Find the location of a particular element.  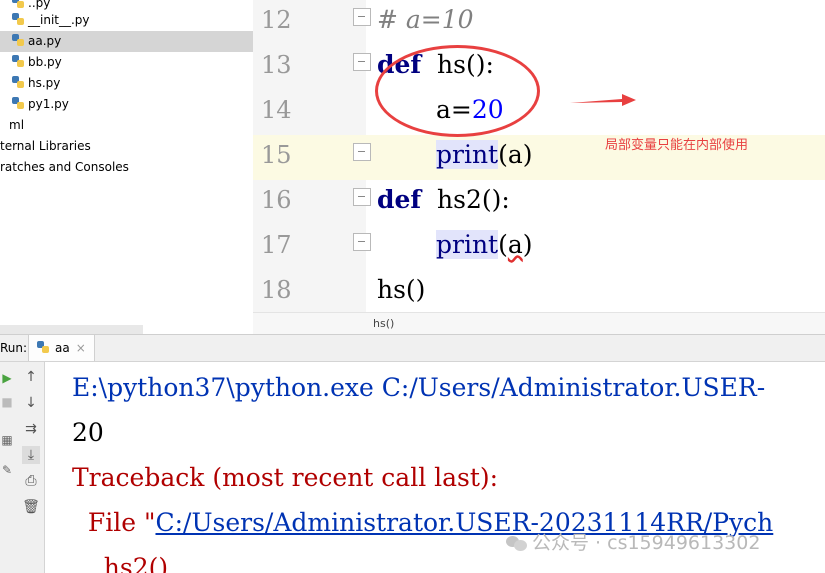

code-text: def hs2(): is located at coordinates (443, 199).